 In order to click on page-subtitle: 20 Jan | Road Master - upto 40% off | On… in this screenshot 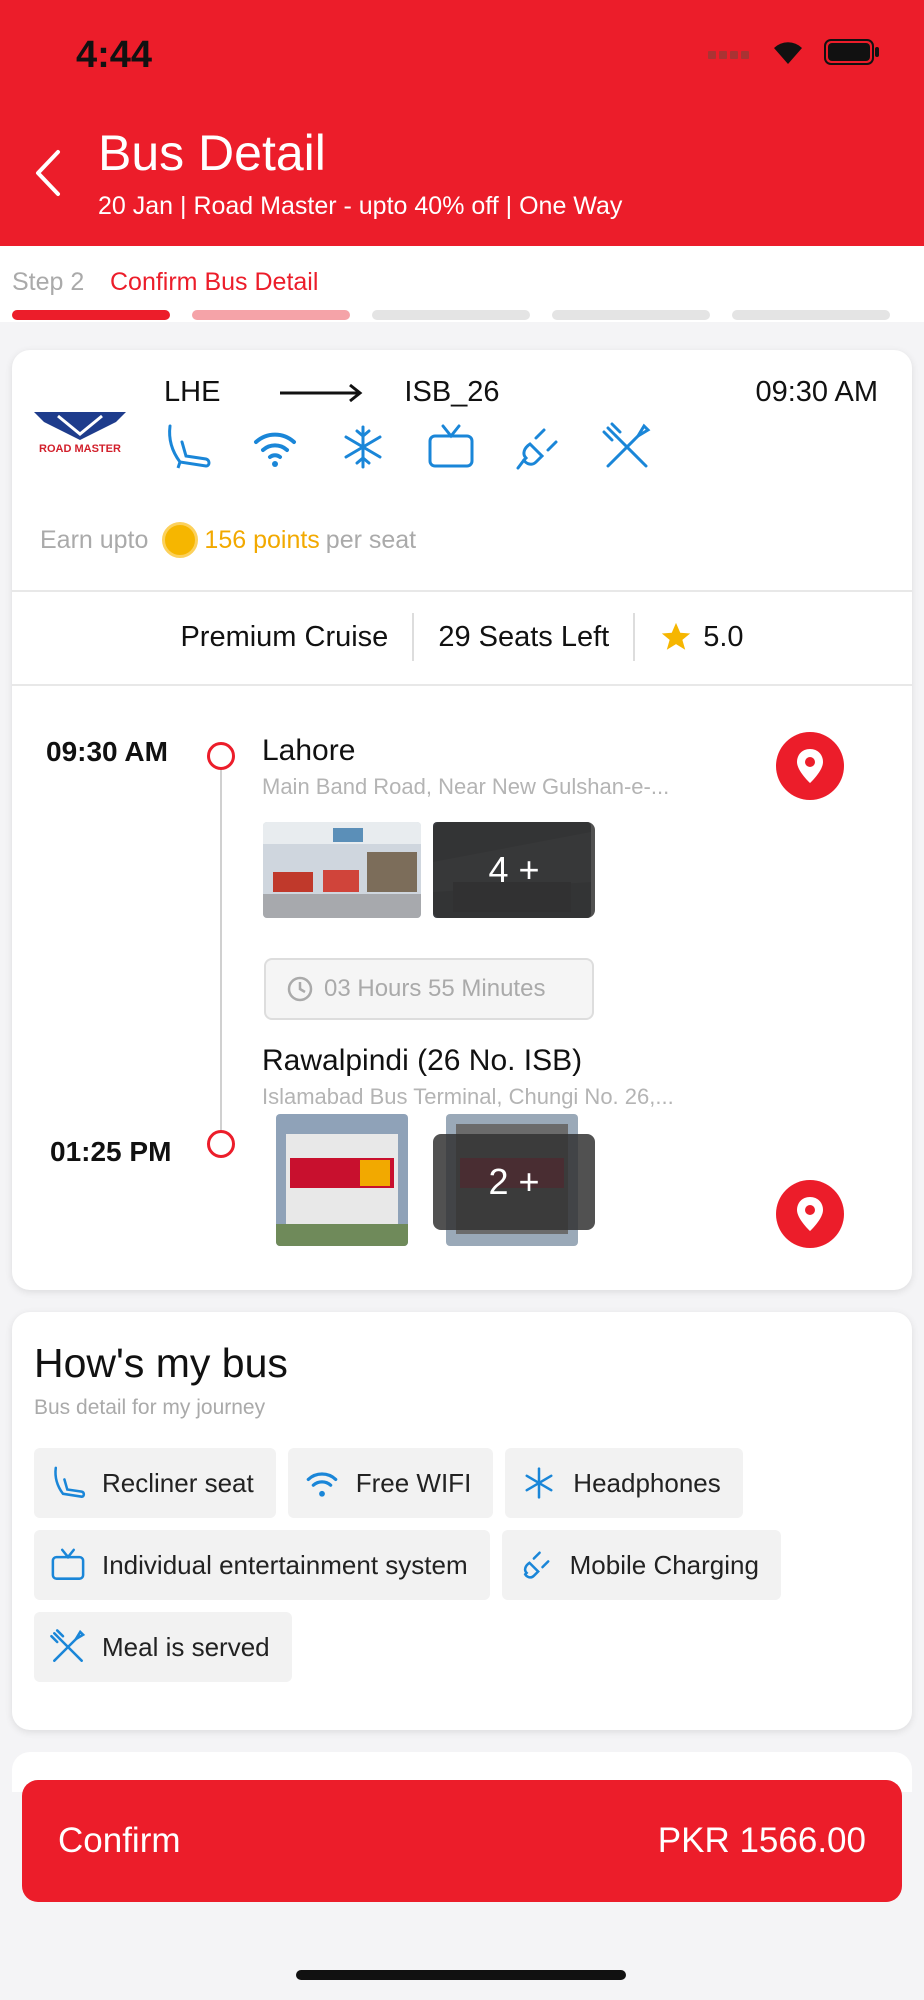, I will do `click(360, 206)`.